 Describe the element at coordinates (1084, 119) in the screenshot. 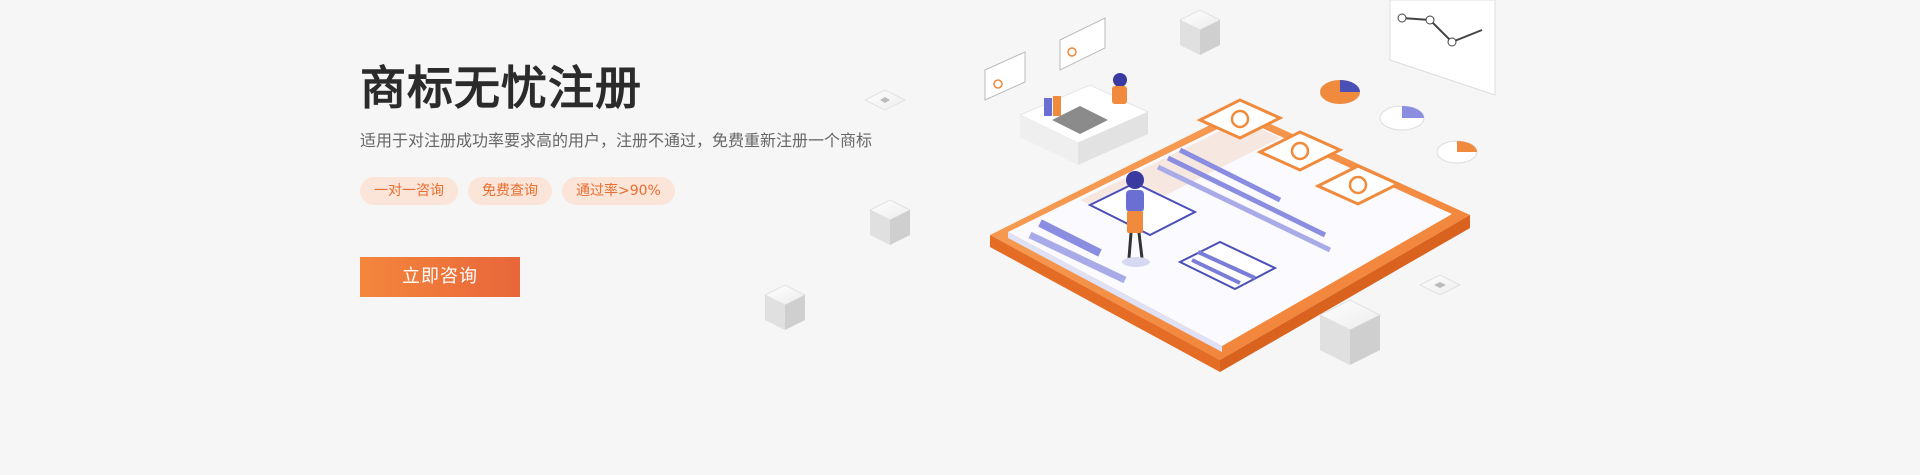

I see `desk-icon` at that location.